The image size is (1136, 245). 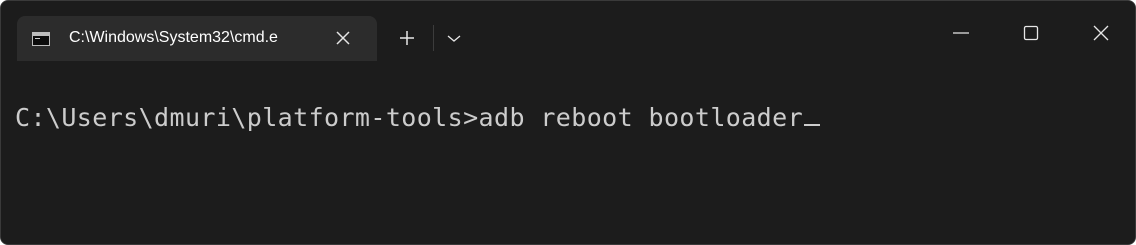 I want to click on maximize-button, so click(x=1031, y=33).